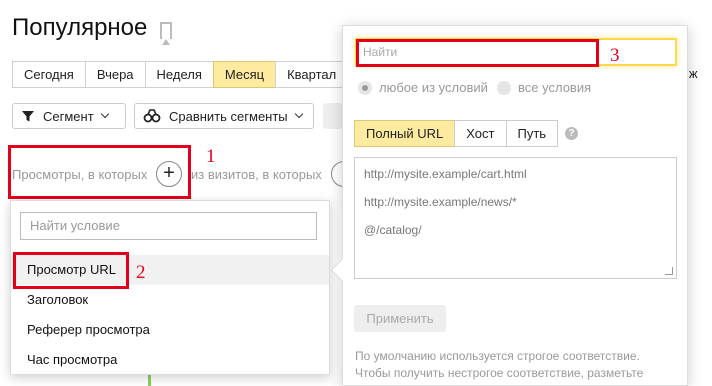 This screenshot has height=386, width=712. I want to click on condition-search-input: Найти условие, so click(168, 226).